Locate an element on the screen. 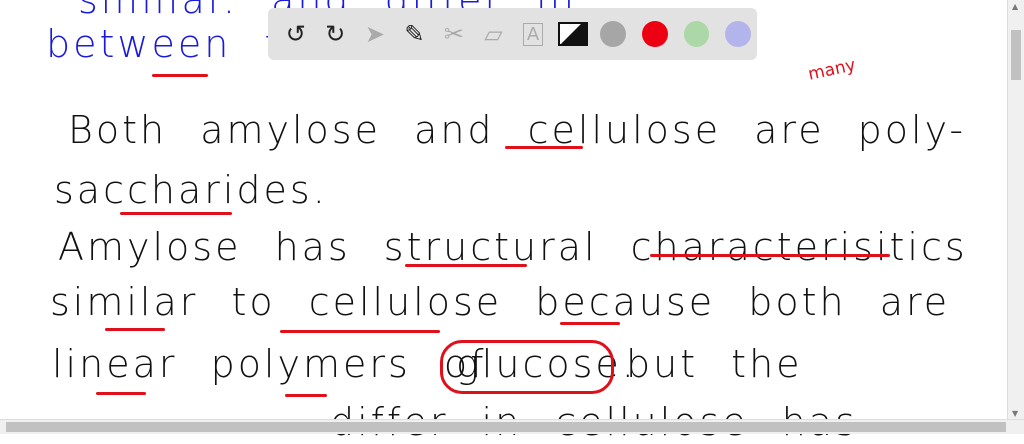  undo-icon: ↺ is located at coordinates (296, 34).